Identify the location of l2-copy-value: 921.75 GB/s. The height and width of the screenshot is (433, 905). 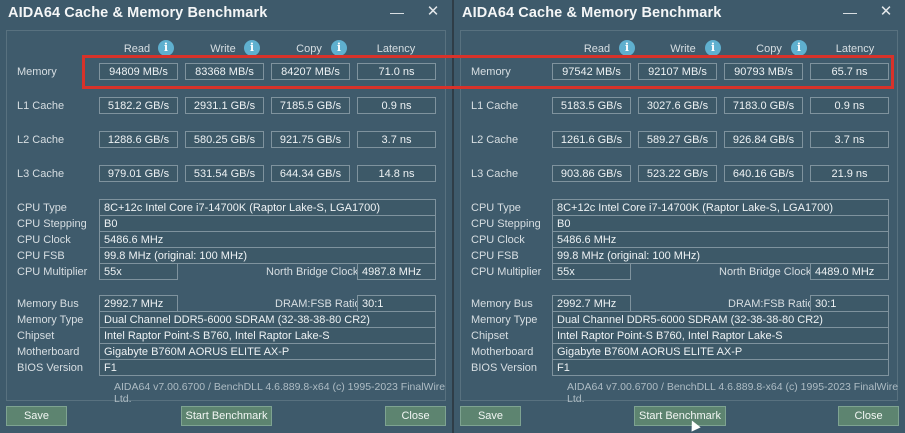
(310, 139).